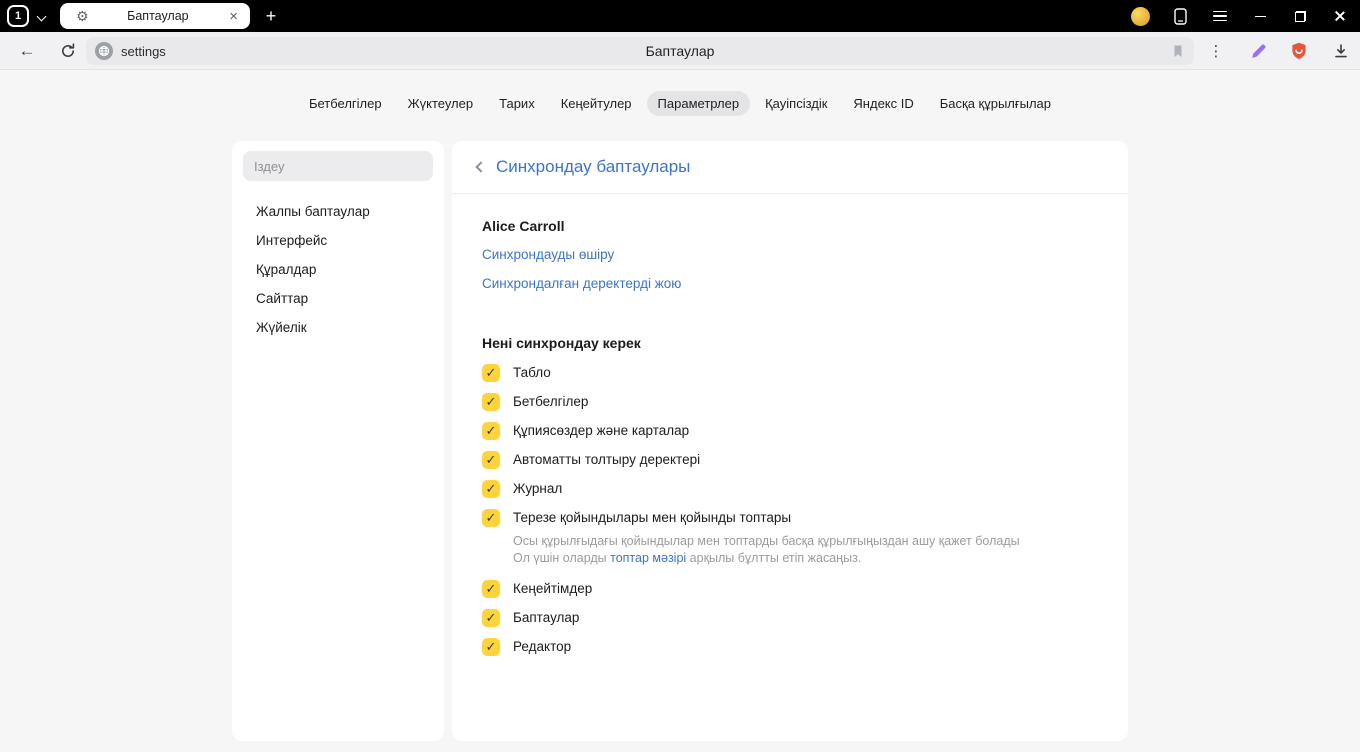 The width and height of the screenshot is (1360, 752). I want to click on checkbox-label: Табло, so click(532, 372).